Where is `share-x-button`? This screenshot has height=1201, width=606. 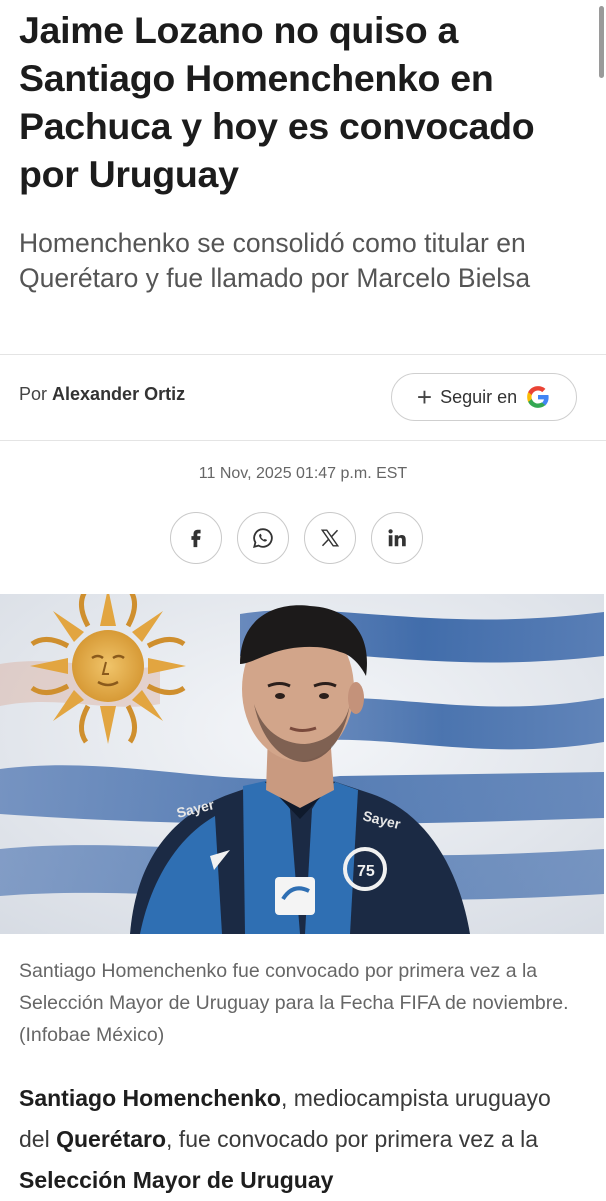 share-x-button is located at coordinates (330, 538).